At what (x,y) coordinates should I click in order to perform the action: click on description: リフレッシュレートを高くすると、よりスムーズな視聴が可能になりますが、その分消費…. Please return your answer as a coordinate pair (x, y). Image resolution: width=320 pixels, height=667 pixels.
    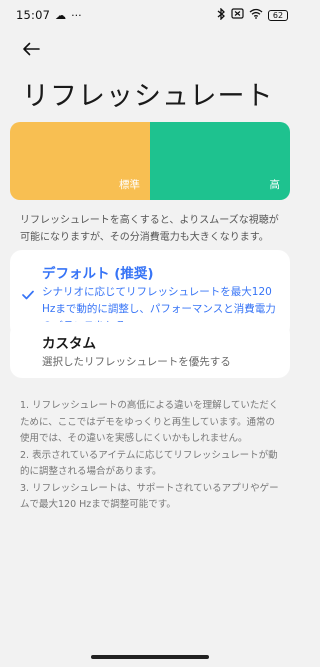
    Looking at the image, I should click on (149, 229).